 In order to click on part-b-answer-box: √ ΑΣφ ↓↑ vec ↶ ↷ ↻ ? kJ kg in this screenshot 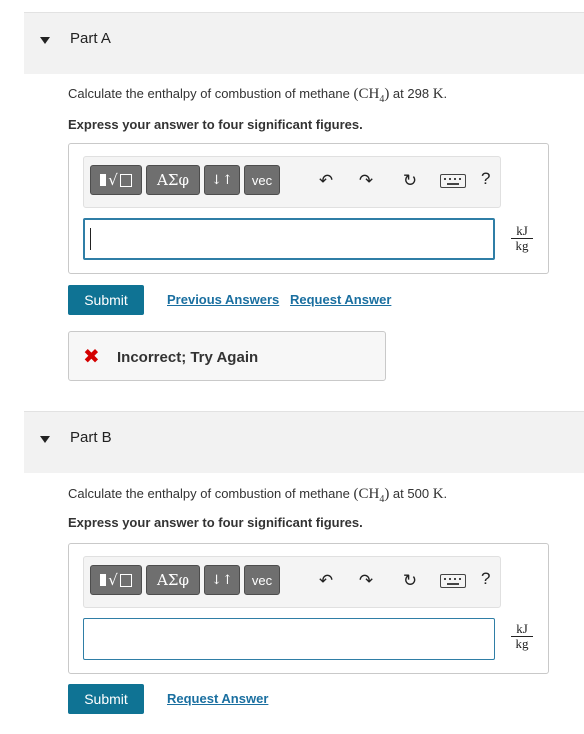, I will do `click(308, 608)`.